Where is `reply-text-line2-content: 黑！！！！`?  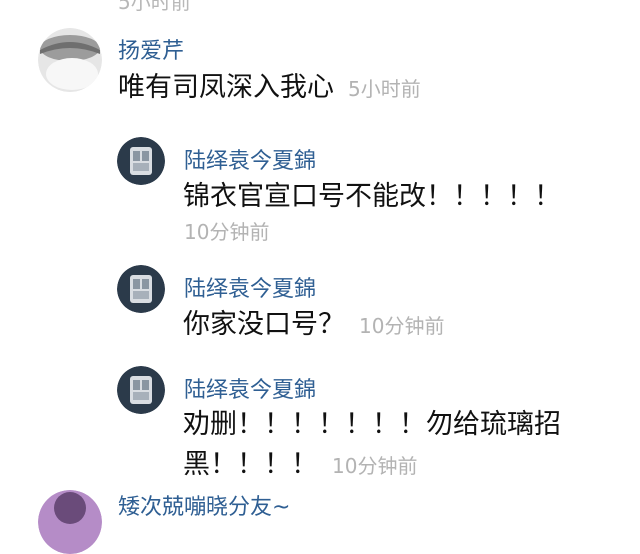 reply-text-line2-content: 黑！！！！ is located at coordinates (250, 464).